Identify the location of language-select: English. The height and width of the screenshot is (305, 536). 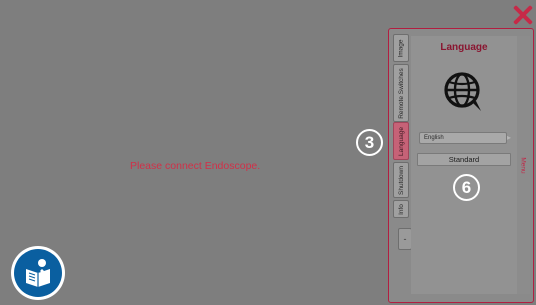
(463, 138).